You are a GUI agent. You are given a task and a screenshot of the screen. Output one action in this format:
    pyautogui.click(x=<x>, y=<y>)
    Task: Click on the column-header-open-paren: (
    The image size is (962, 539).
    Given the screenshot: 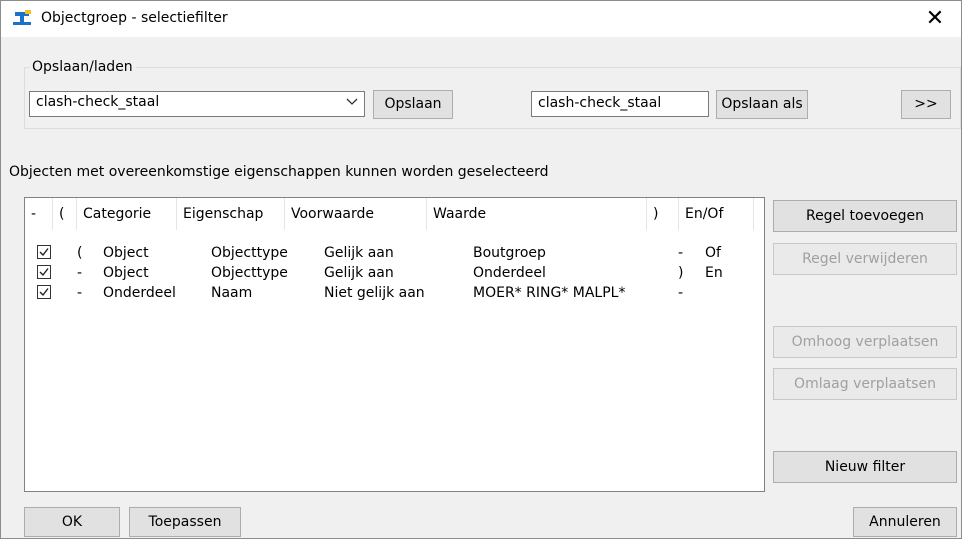 What is the action you would take?
    pyautogui.click(x=65, y=214)
    